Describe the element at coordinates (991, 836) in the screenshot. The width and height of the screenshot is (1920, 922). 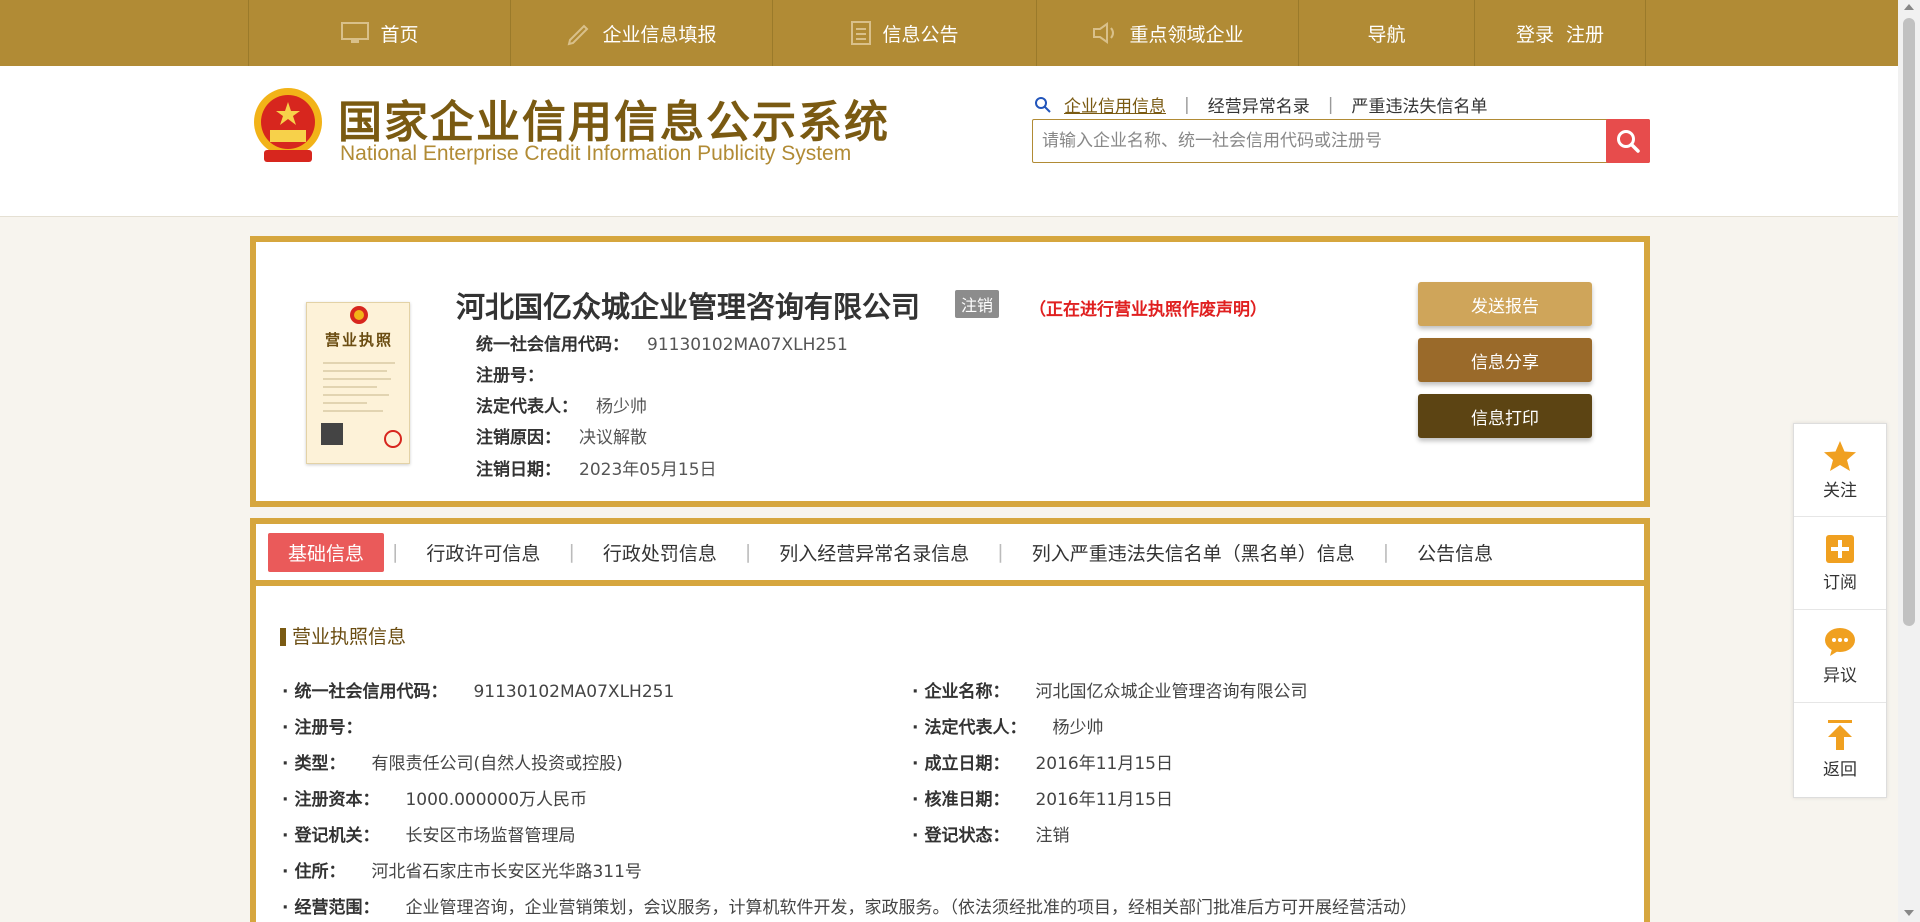
I see `info-row: · 登记状态： 注销` at that location.